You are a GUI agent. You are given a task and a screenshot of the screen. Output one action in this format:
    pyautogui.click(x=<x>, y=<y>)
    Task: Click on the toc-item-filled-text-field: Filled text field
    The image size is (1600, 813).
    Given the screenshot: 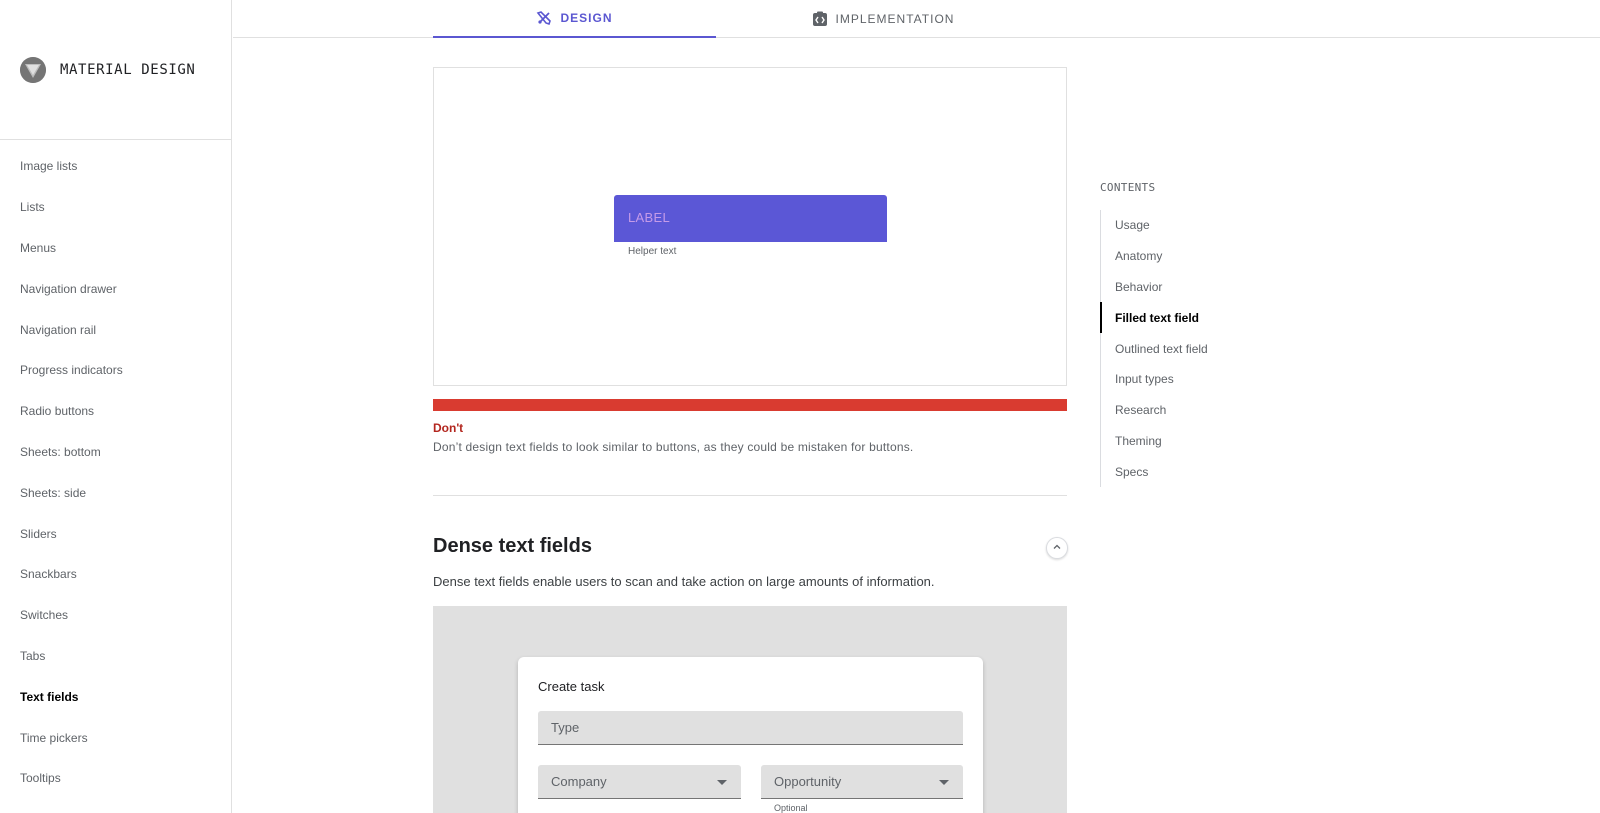 What is the action you would take?
    pyautogui.click(x=1200, y=317)
    